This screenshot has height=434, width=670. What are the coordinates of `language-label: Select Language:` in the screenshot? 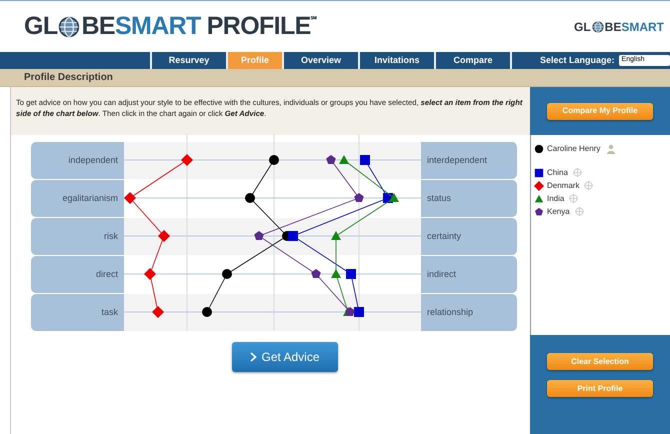 It's located at (577, 60).